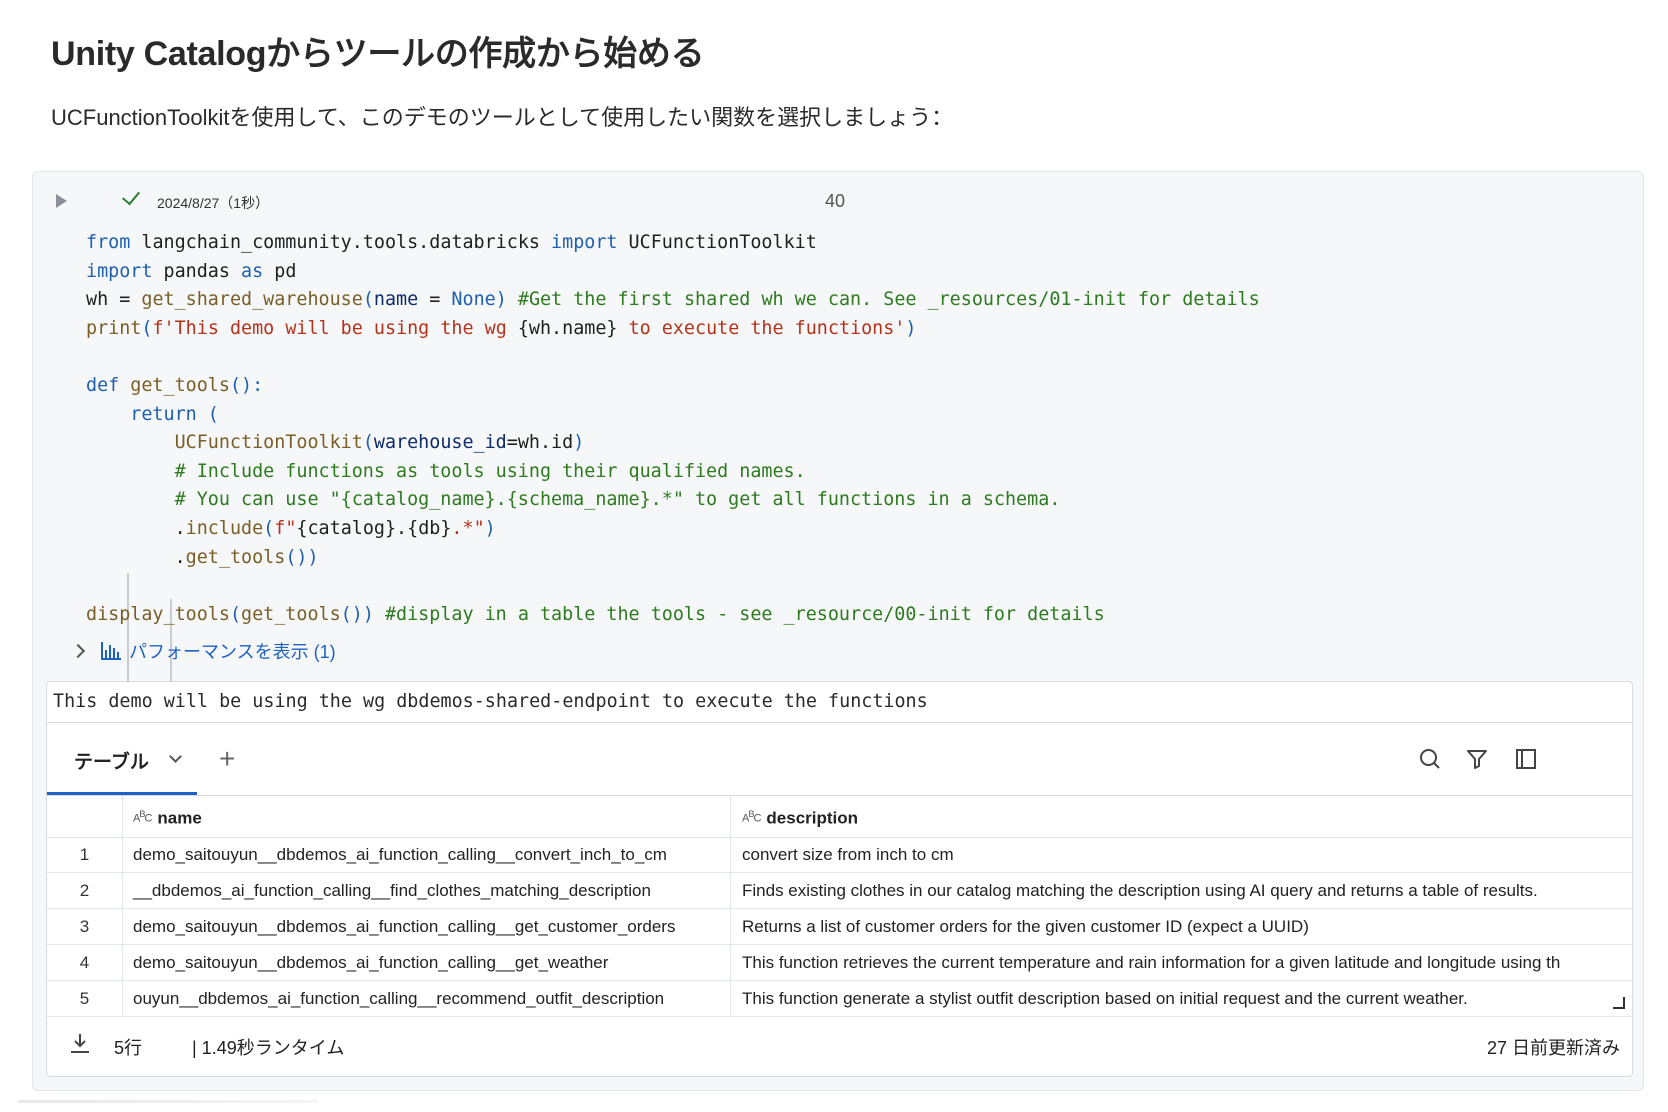 Image resolution: width=1668 pixels, height=1112 pixels. What do you see at coordinates (1181, 854) in the screenshot?
I see `cell-description: convert size from inch to cm` at bounding box center [1181, 854].